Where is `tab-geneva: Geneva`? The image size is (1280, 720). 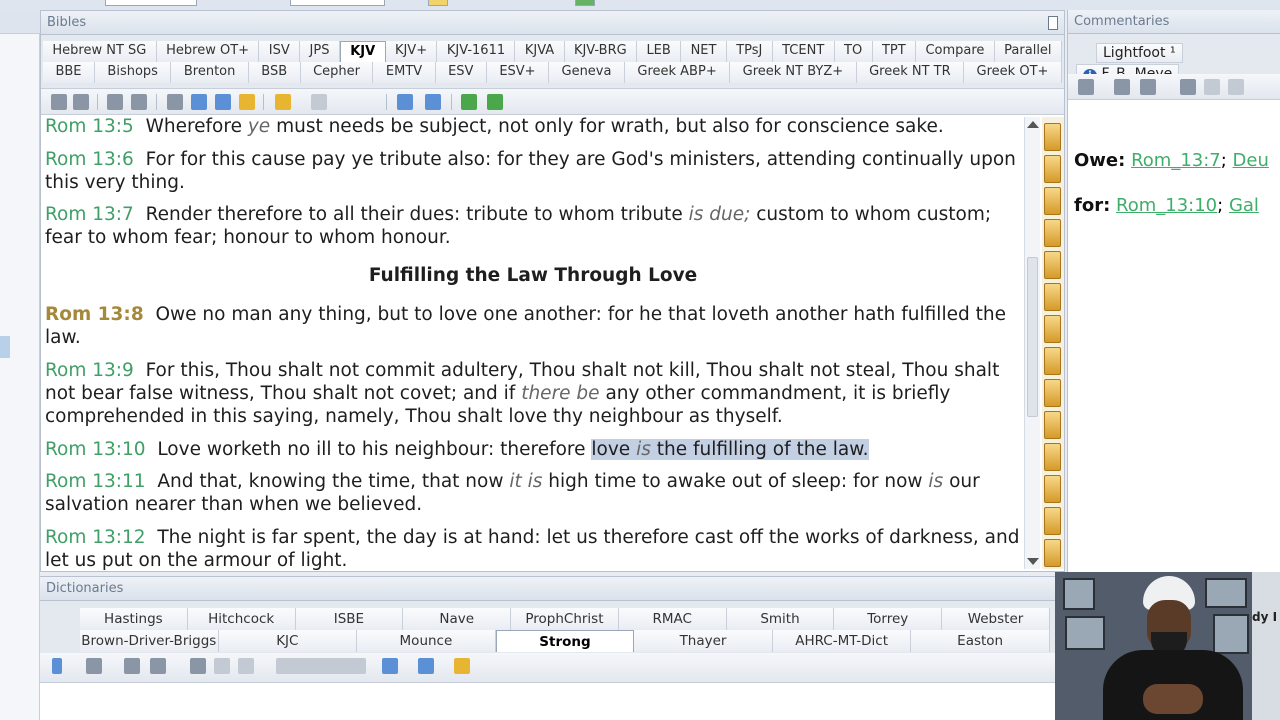
tab-geneva: Geneva is located at coordinates (587, 72).